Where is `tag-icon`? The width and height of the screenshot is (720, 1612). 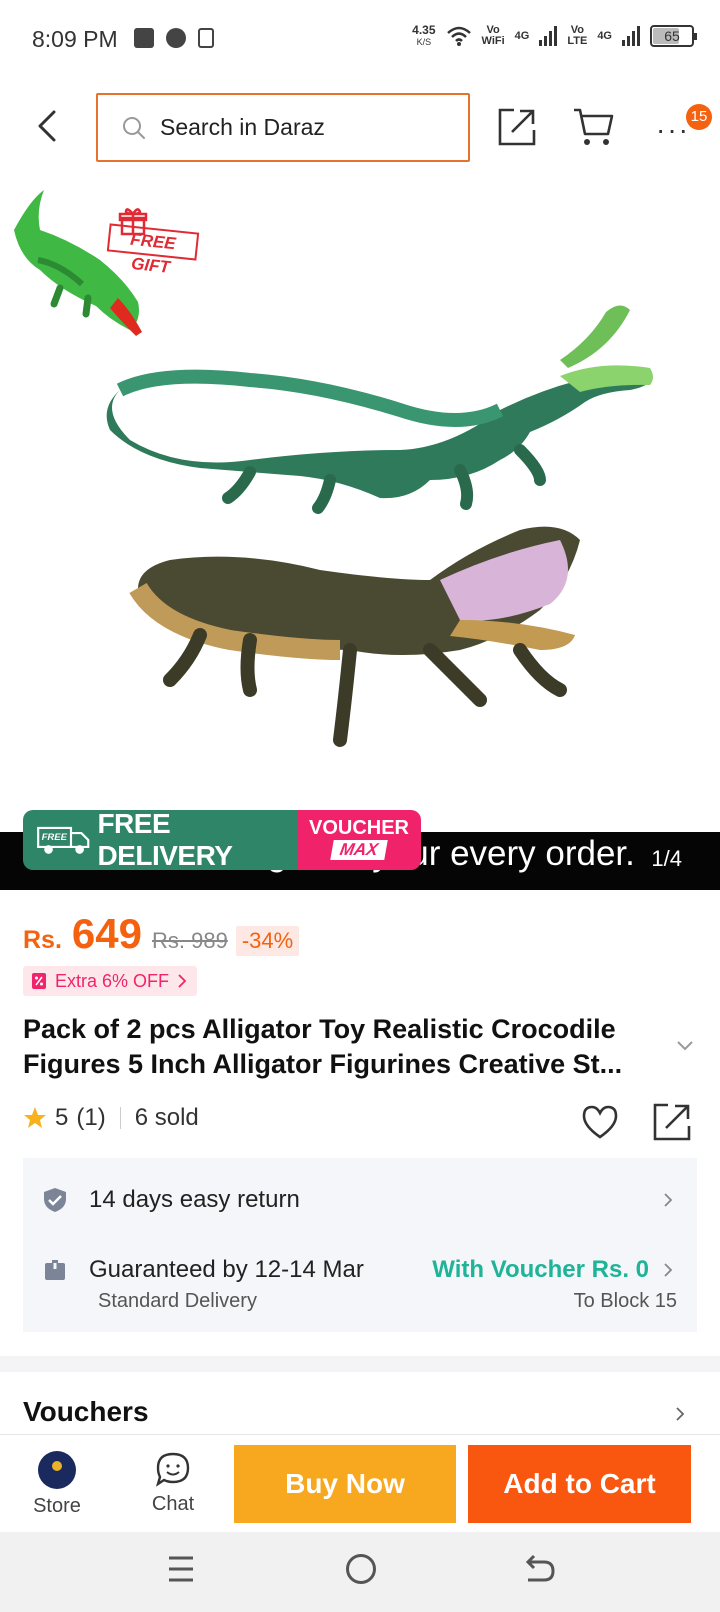 tag-icon is located at coordinates (39, 981).